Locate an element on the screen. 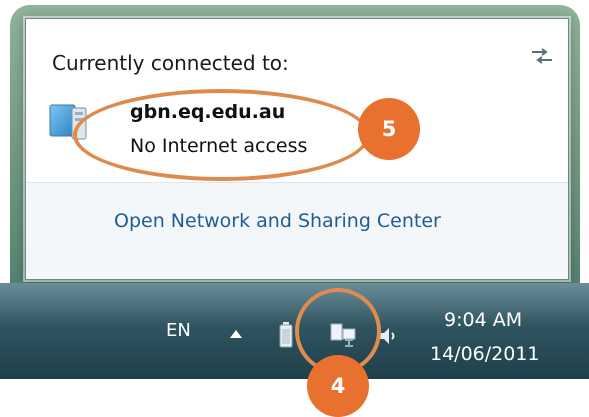 The image size is (589, 417). open-network-sharing-link: Open Network and Sharing Center is located at coordinates (277, 221).